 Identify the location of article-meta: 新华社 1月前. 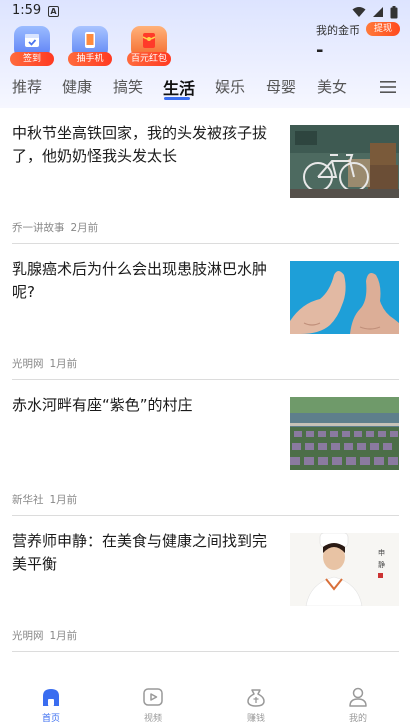
(44, 499).